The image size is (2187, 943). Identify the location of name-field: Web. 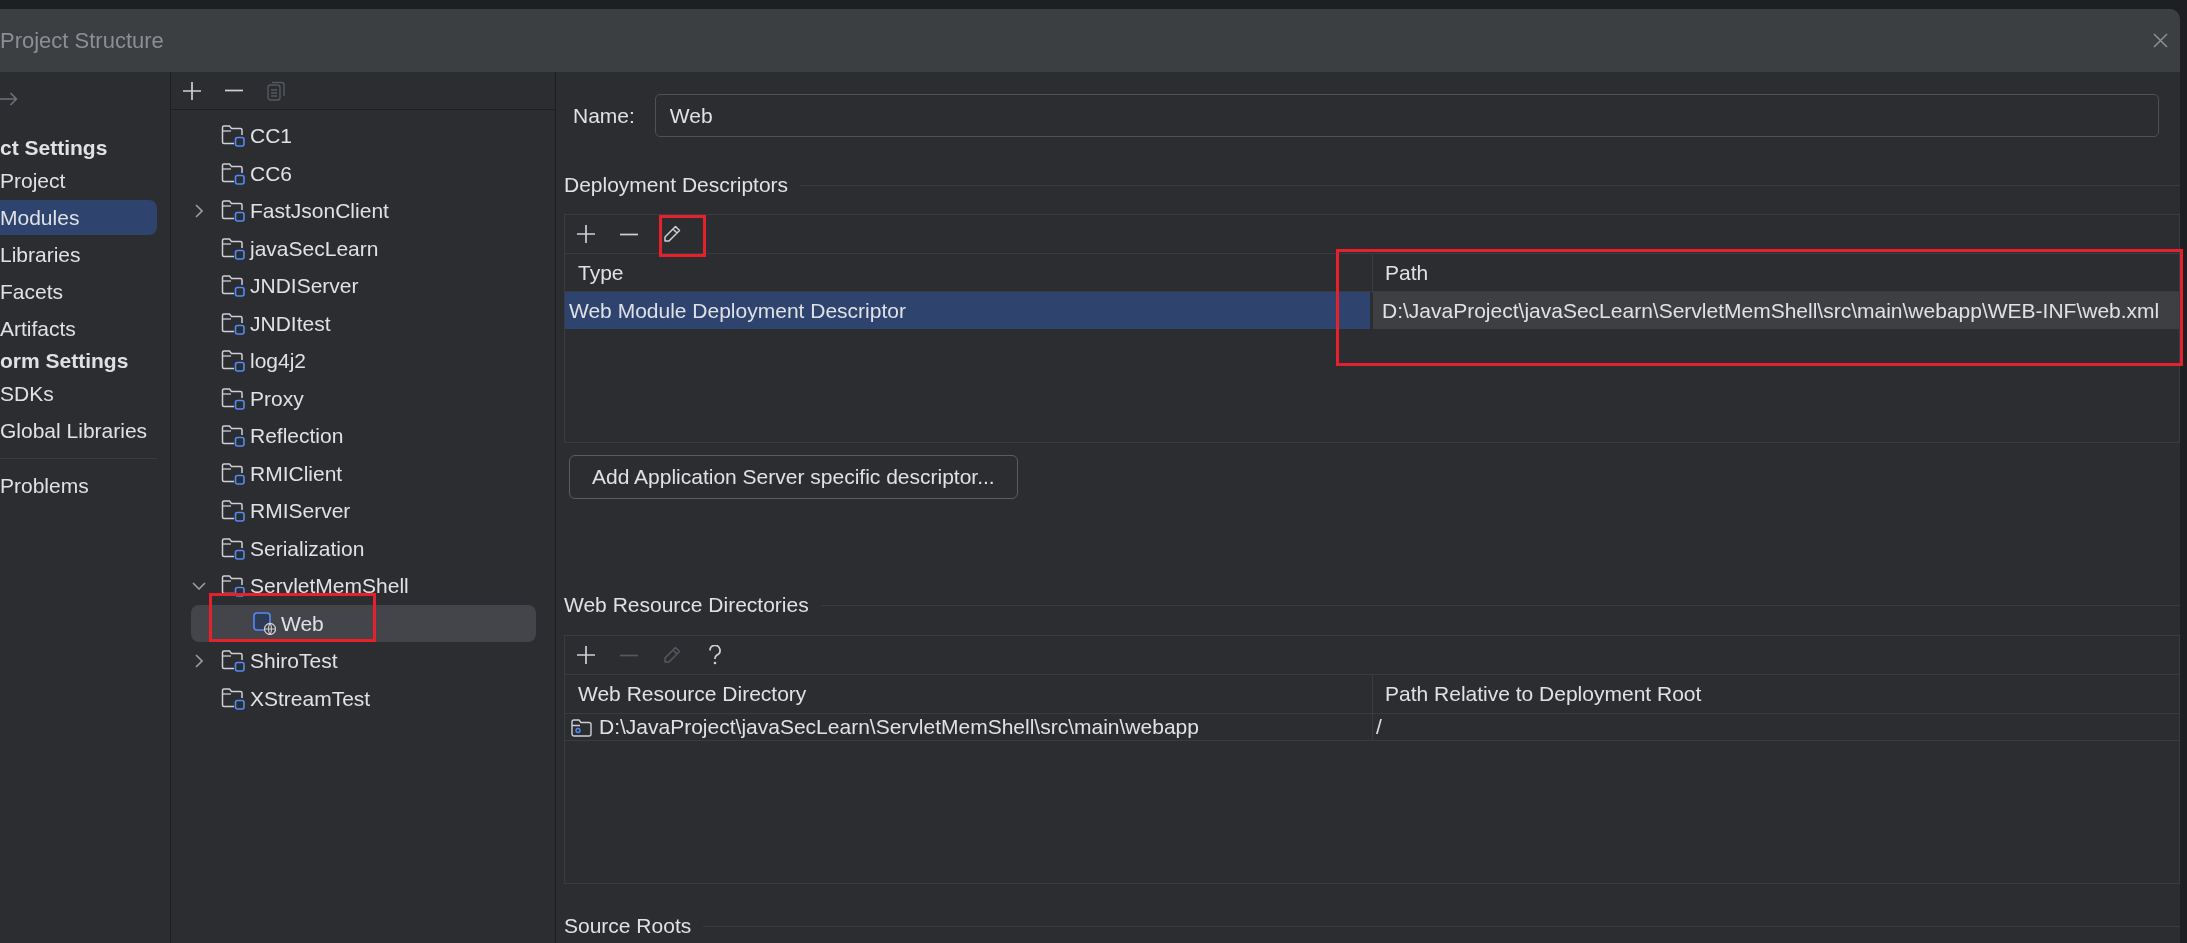
(1406, 115).